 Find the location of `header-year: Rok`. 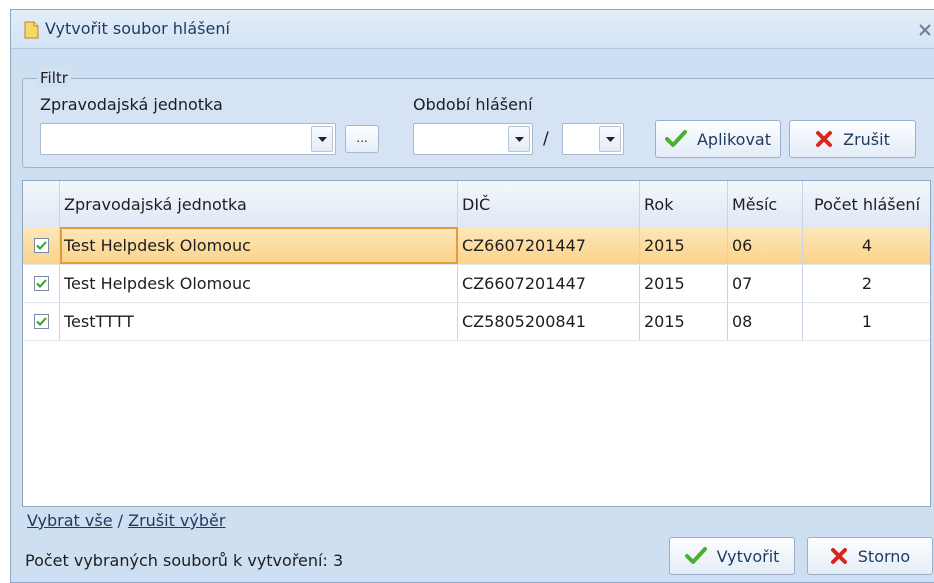

header-year: Rok is located at coordinates (684, 204).